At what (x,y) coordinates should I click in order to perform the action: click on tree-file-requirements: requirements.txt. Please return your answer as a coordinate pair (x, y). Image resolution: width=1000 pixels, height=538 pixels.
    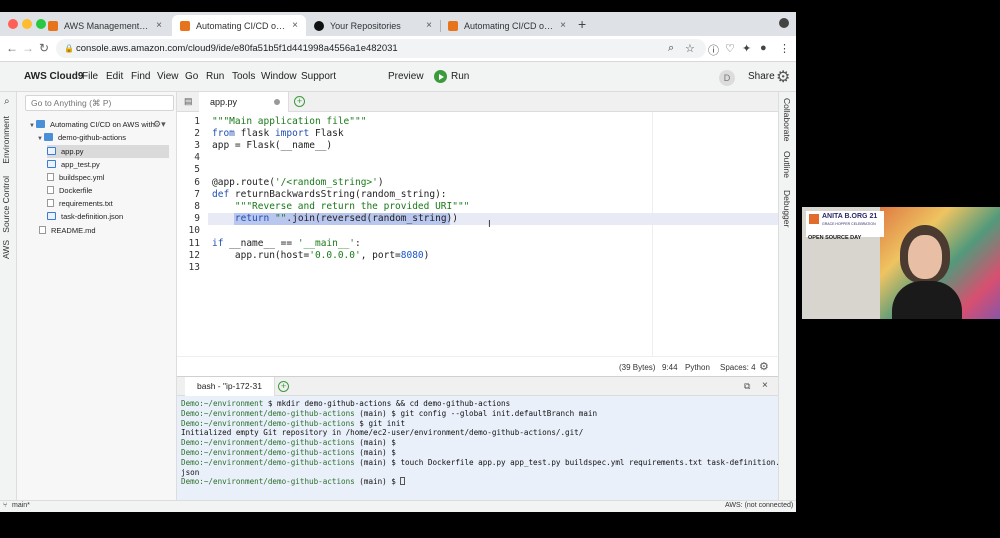
    Looking at the image, I should click on (108, 203).